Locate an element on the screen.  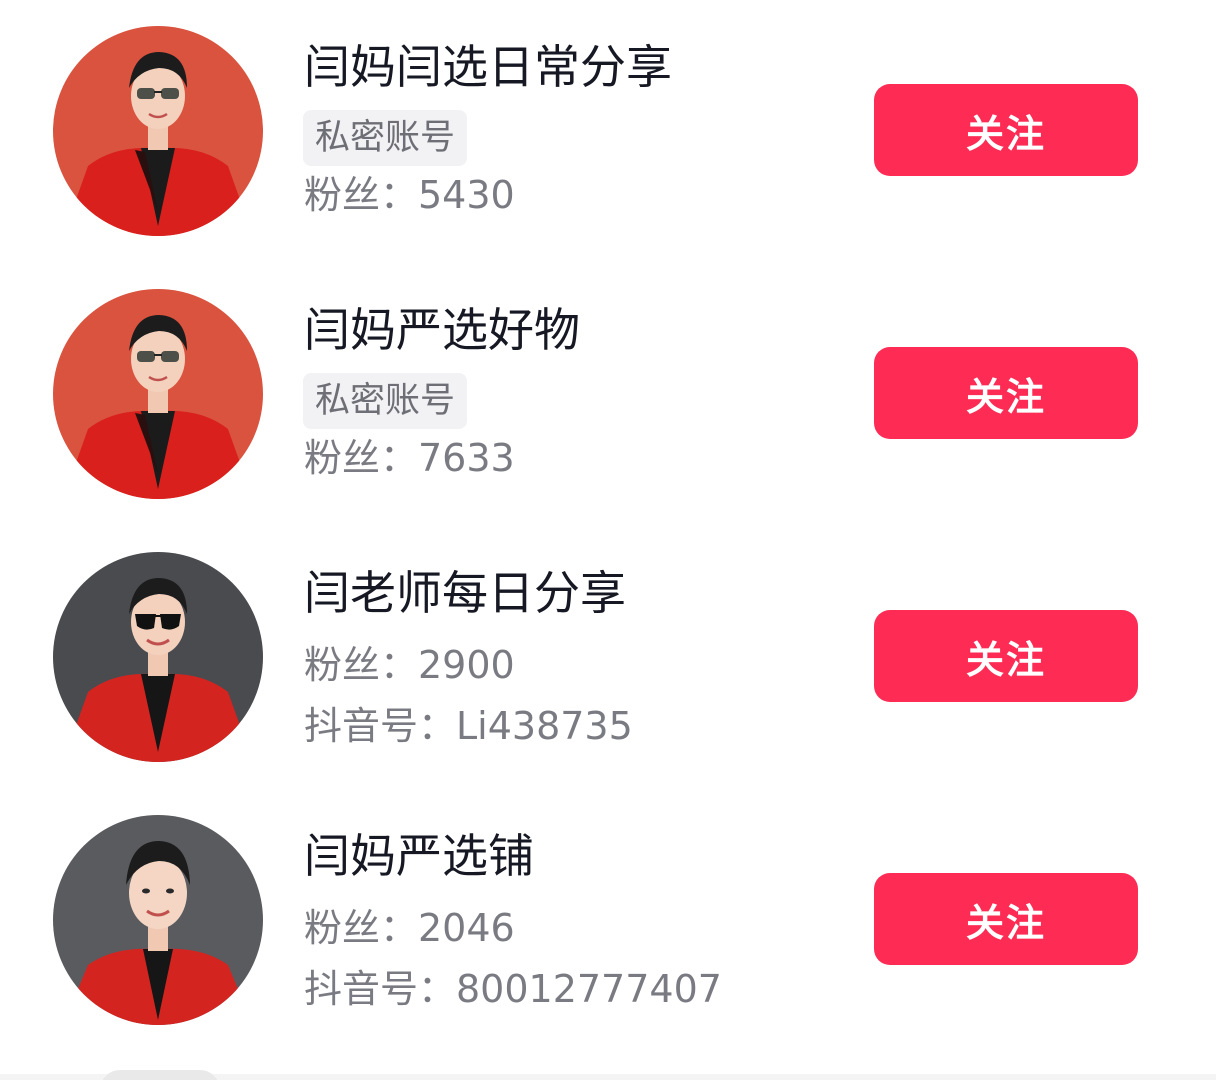
account-name: 闫妈闫选日常分享 is located at coordinates (488, 67).